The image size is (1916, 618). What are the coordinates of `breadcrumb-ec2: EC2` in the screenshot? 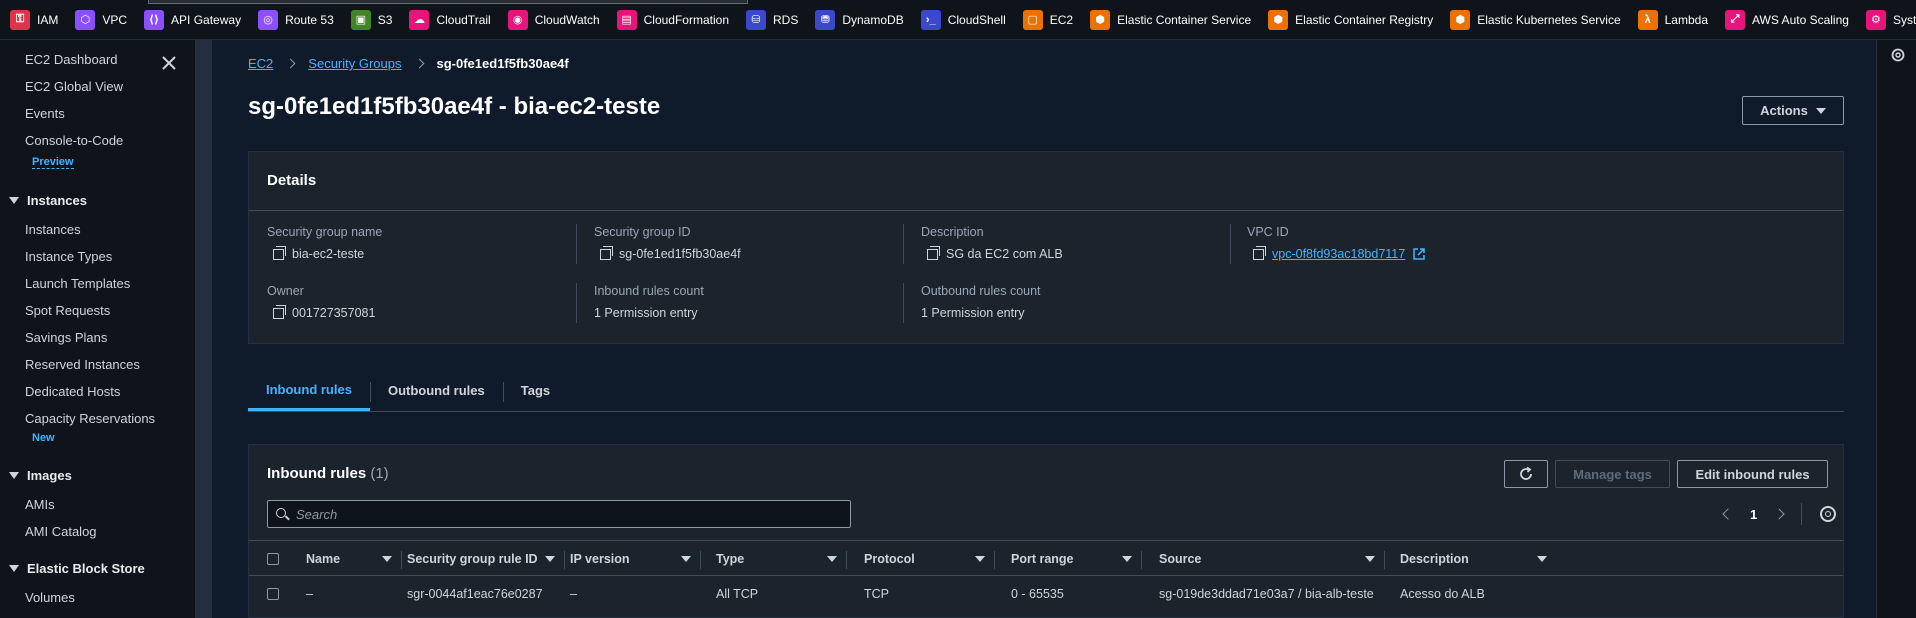 It's located at (260, 63).